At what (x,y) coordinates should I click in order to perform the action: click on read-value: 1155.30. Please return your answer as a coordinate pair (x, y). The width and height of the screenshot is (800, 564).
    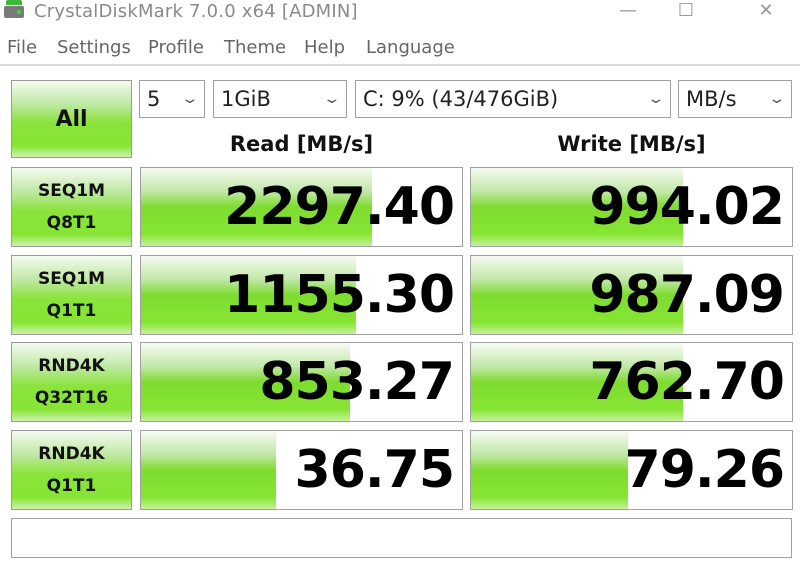
    Looking at the image, I should click on (339, 295).